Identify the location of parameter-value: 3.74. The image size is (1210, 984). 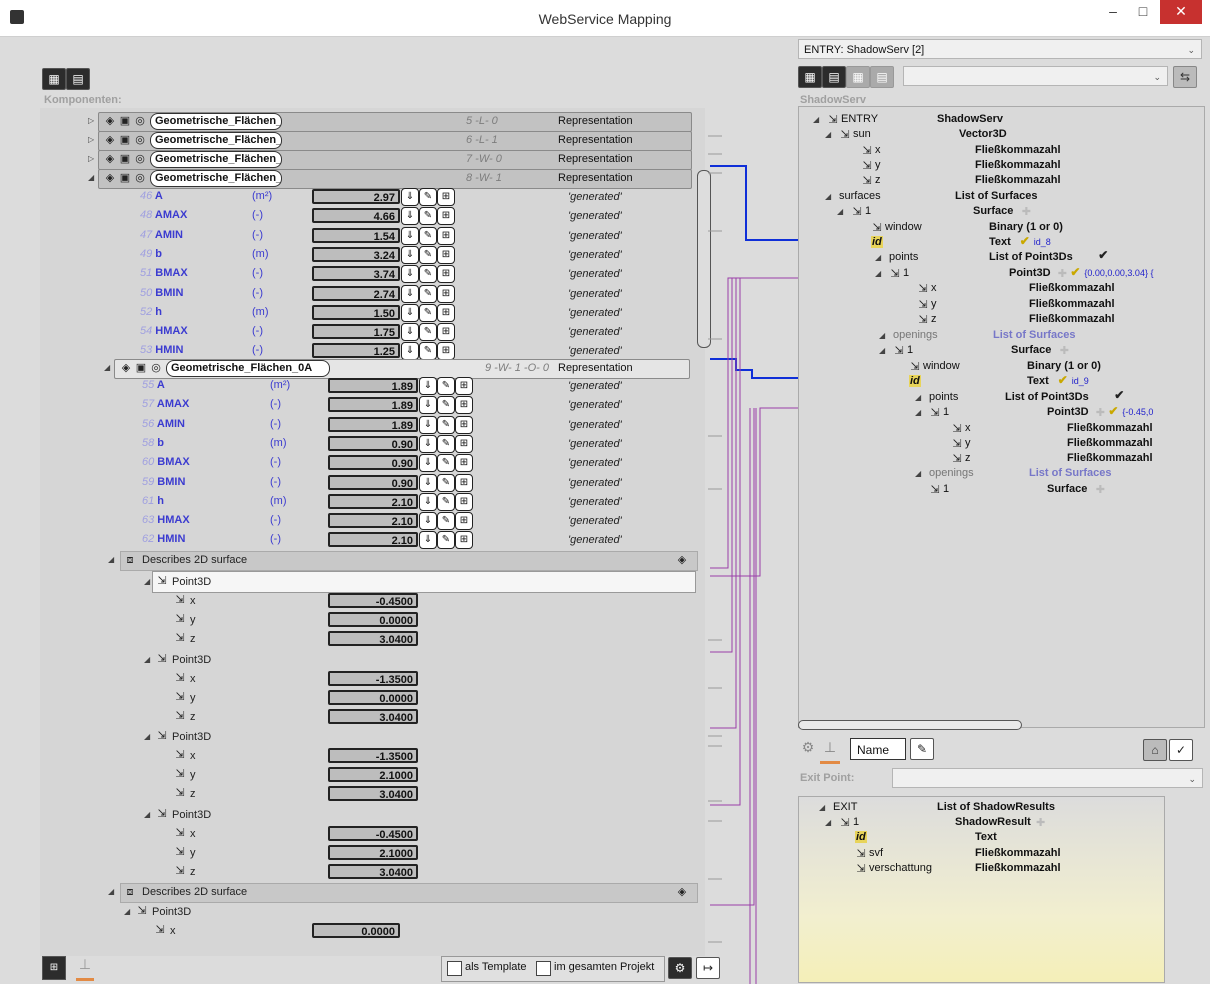
(356, 274).